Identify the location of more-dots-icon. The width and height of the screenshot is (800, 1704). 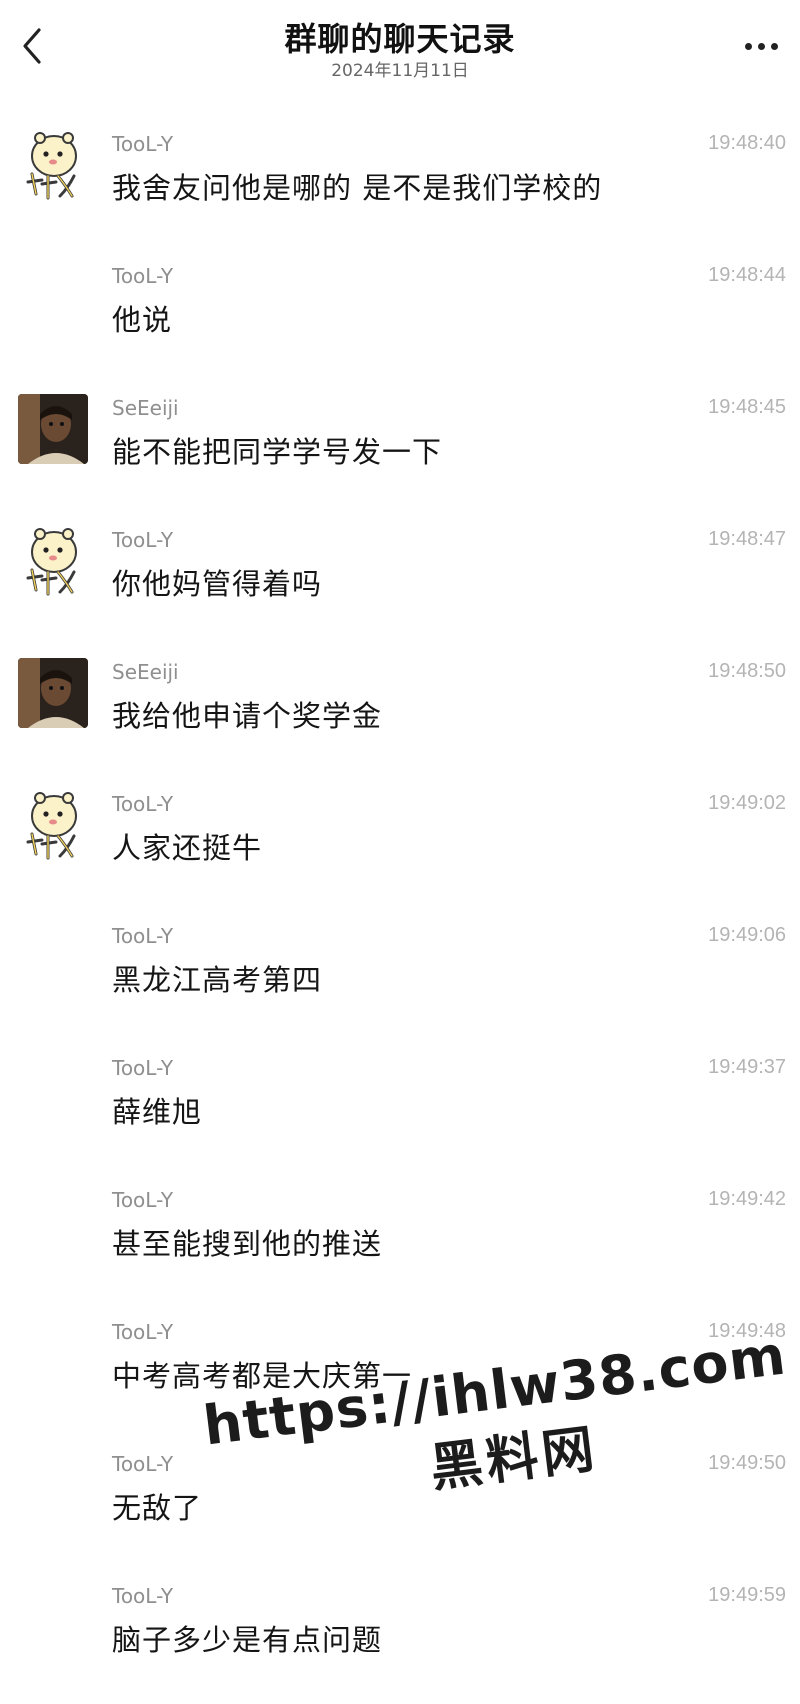
(761, 46).